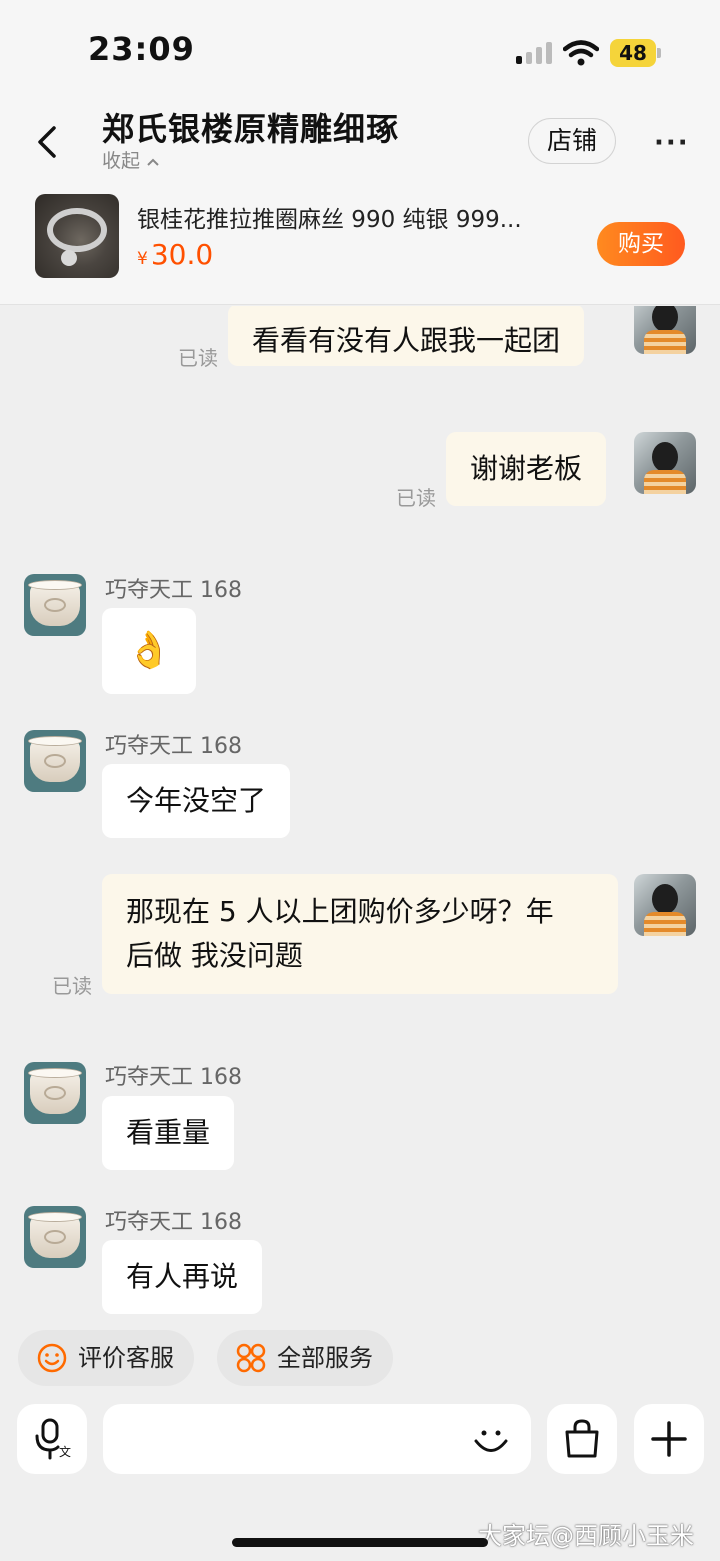 The image size is (720, 1561). I want to click on product-price: ¥30.0, so click(175, 254).